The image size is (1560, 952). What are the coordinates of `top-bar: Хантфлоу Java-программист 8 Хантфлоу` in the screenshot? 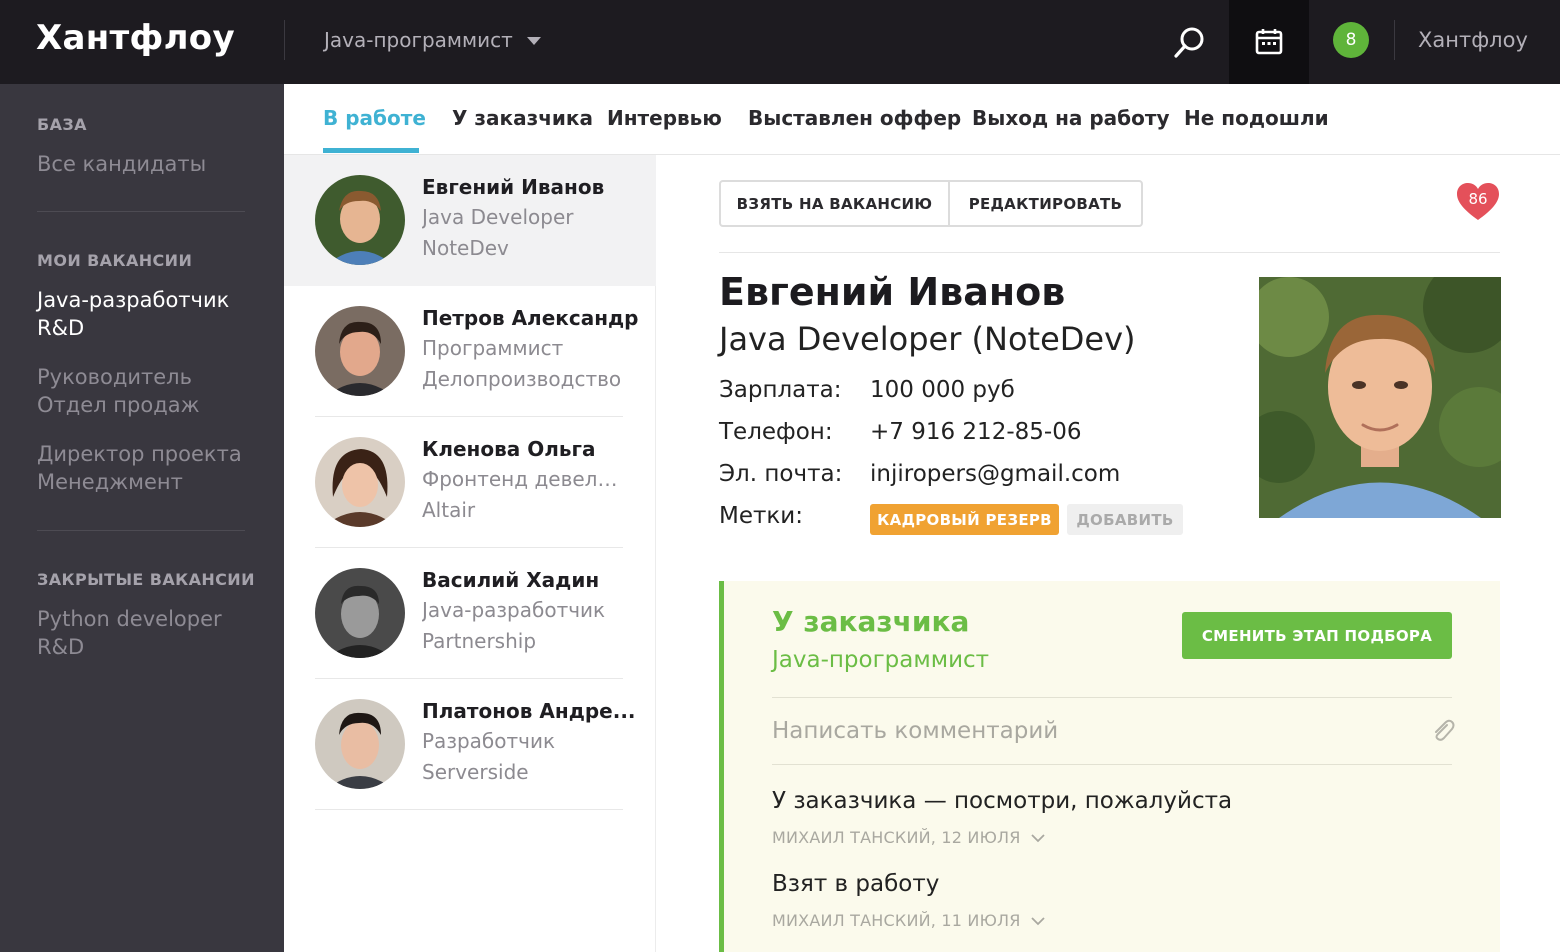 It's located at (780, 42).